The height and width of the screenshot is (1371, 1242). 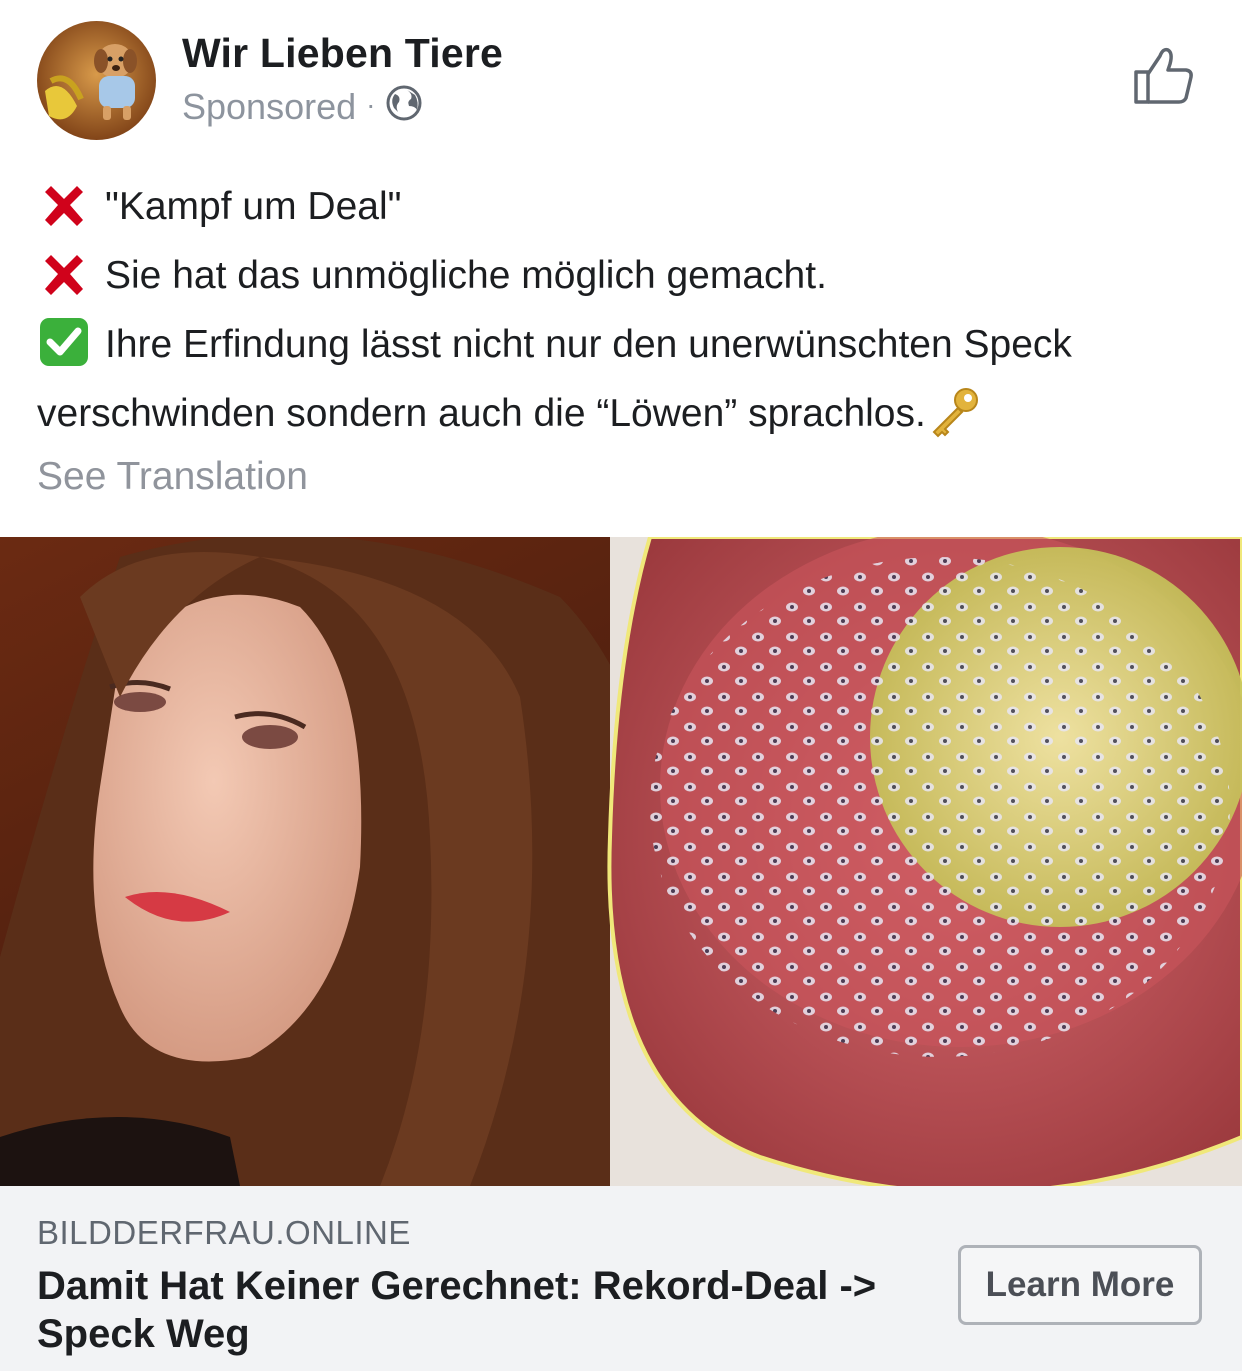 I want to click on link-domain: BILDDERFRAU.ONLINE, so click(x=224, y=1233).